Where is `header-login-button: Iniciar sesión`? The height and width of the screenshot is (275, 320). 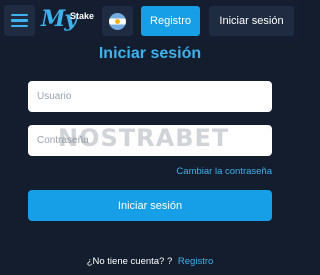
header-login-button: Iniciar sesión is located at coordinates (251, 21).